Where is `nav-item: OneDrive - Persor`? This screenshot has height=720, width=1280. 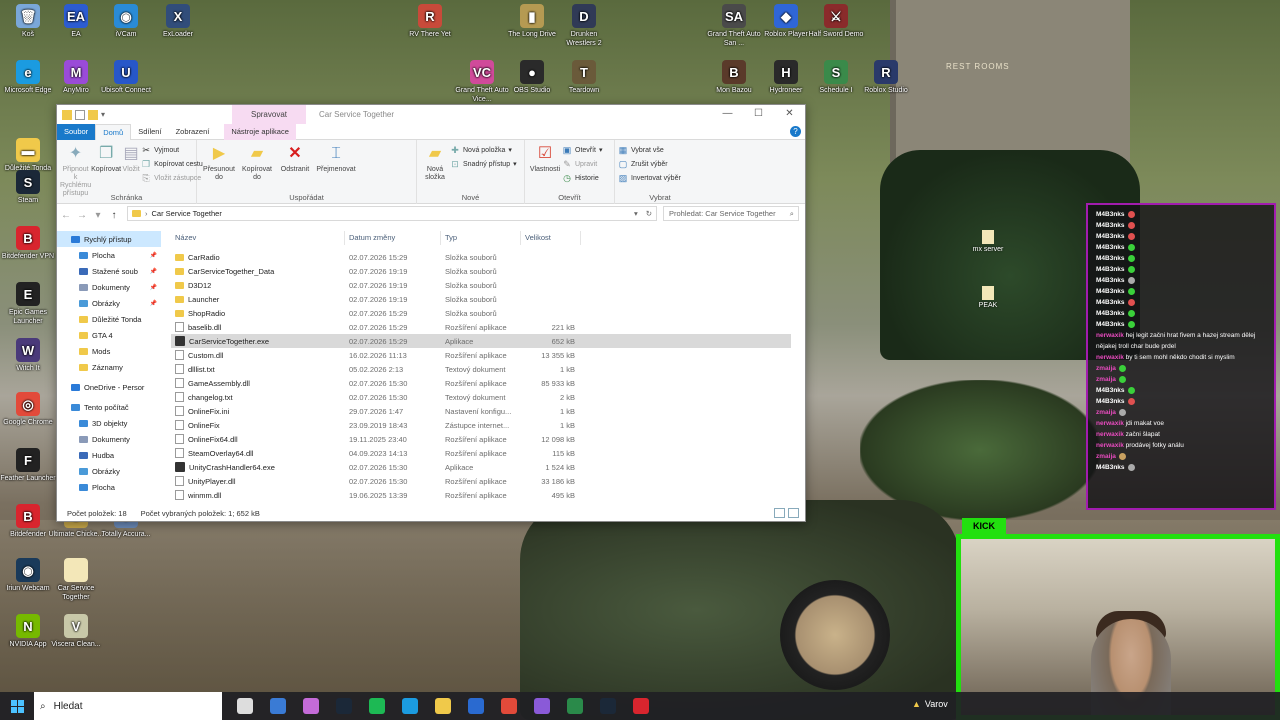 nav-item: OneDrive - Persor is located at coordinates (109, 387).